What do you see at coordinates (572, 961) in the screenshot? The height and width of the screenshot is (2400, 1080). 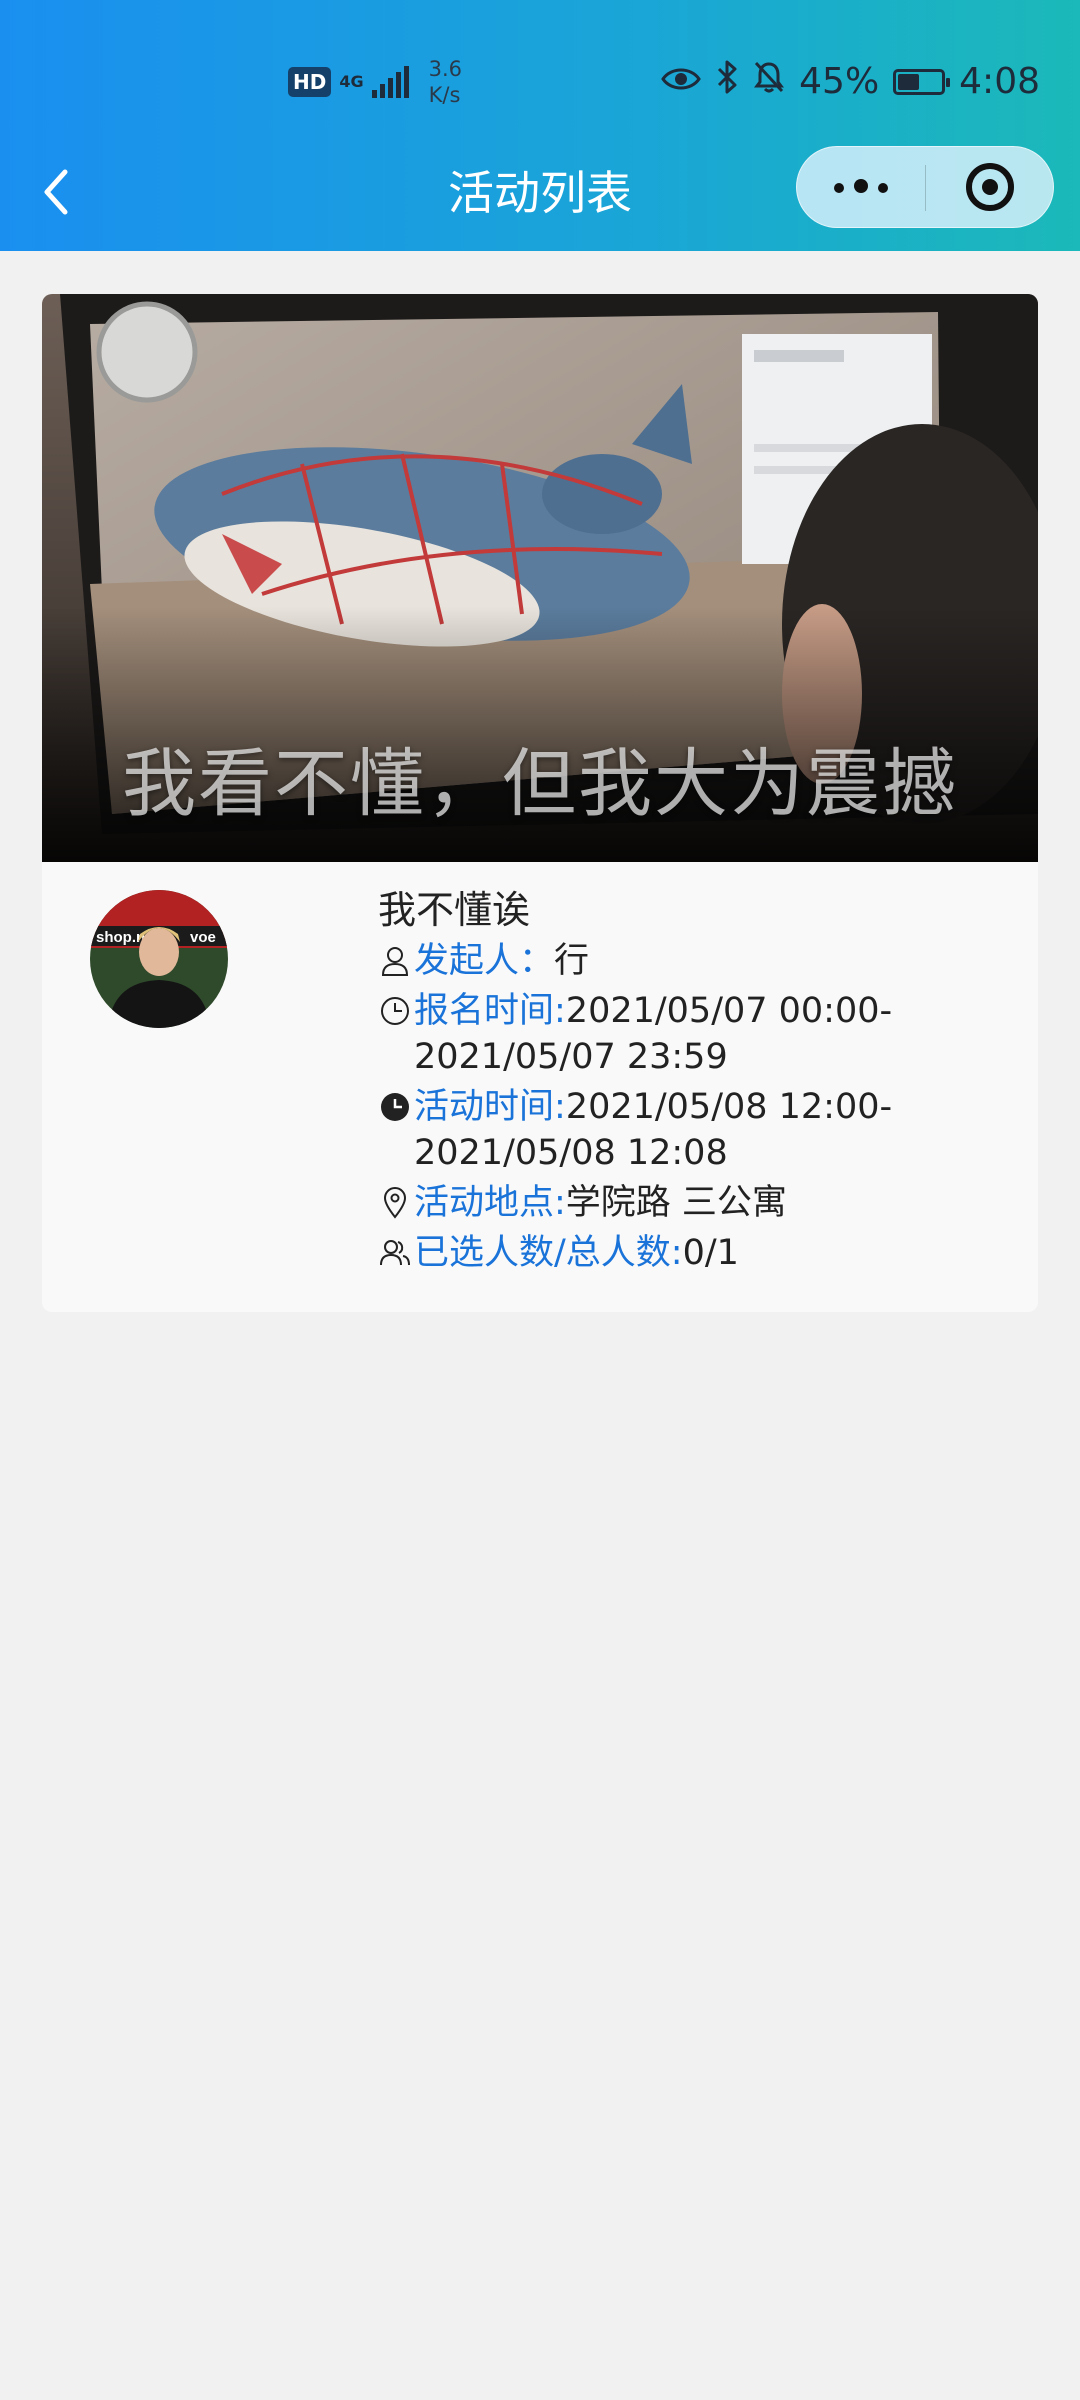 I see `organizer-value: 行` at bounding box center [572, 961].